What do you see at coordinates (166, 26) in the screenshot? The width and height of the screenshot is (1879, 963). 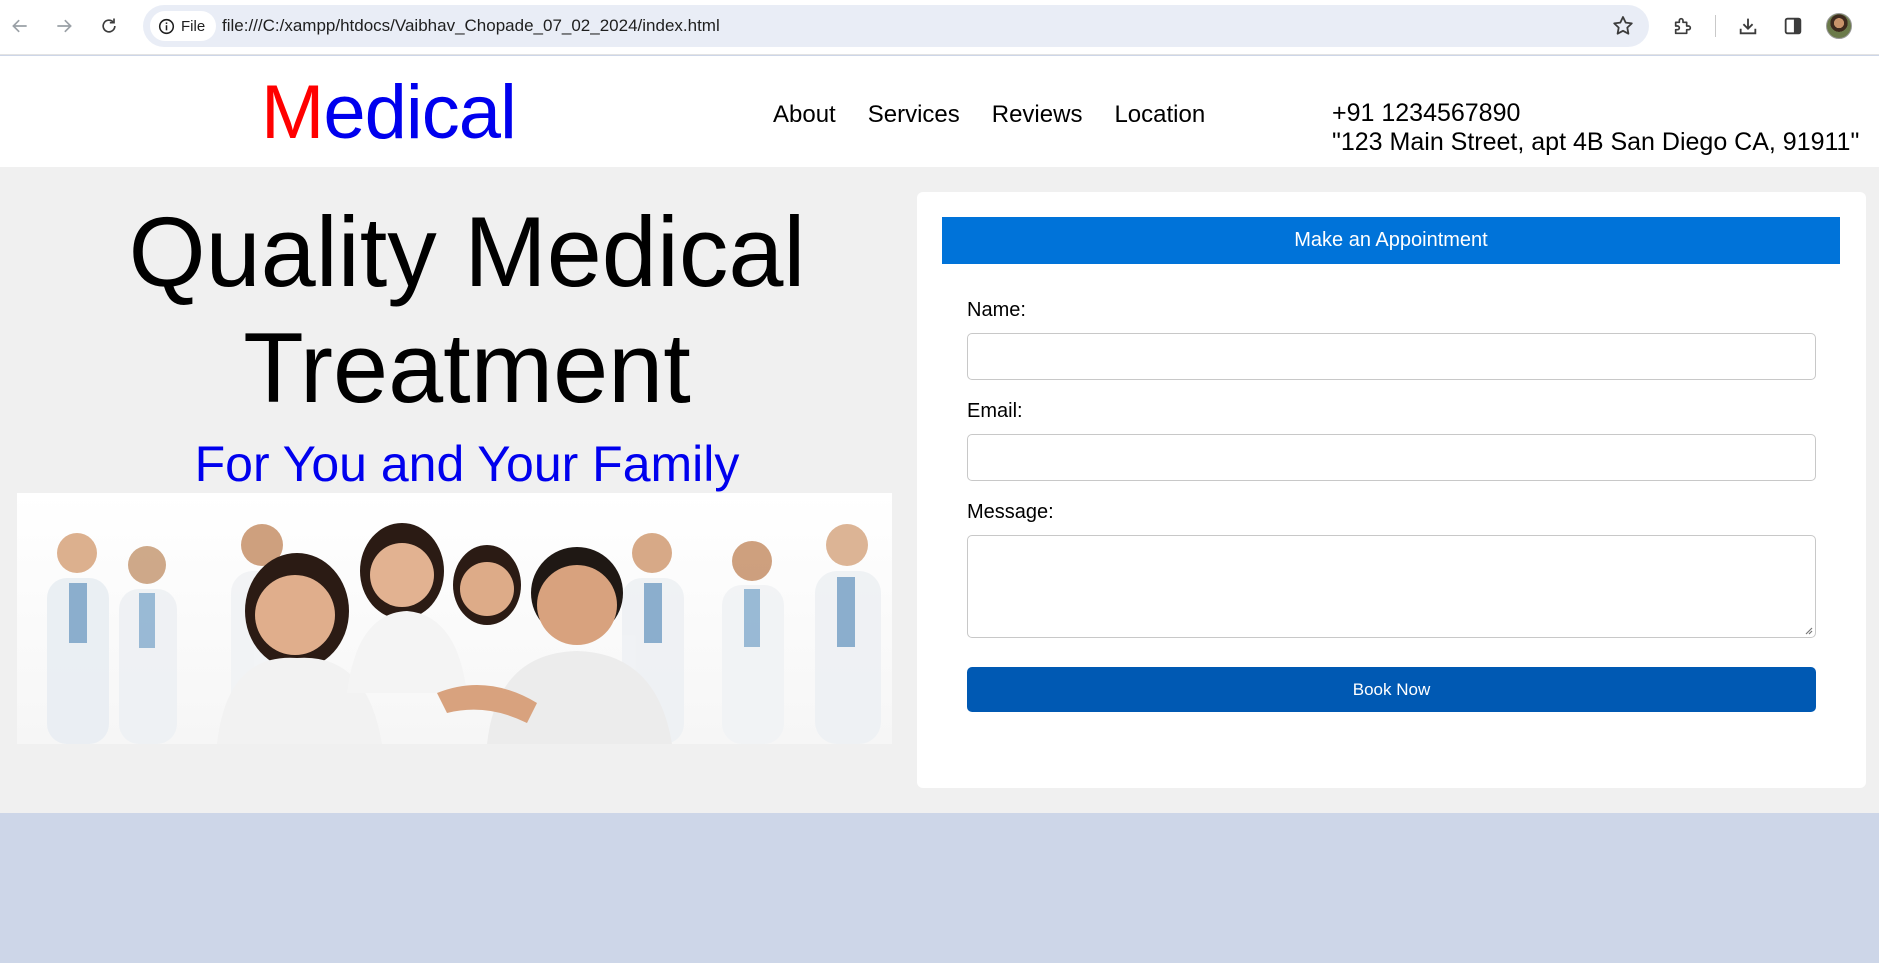 I see `info-icon` at bounding box center [166, 26].